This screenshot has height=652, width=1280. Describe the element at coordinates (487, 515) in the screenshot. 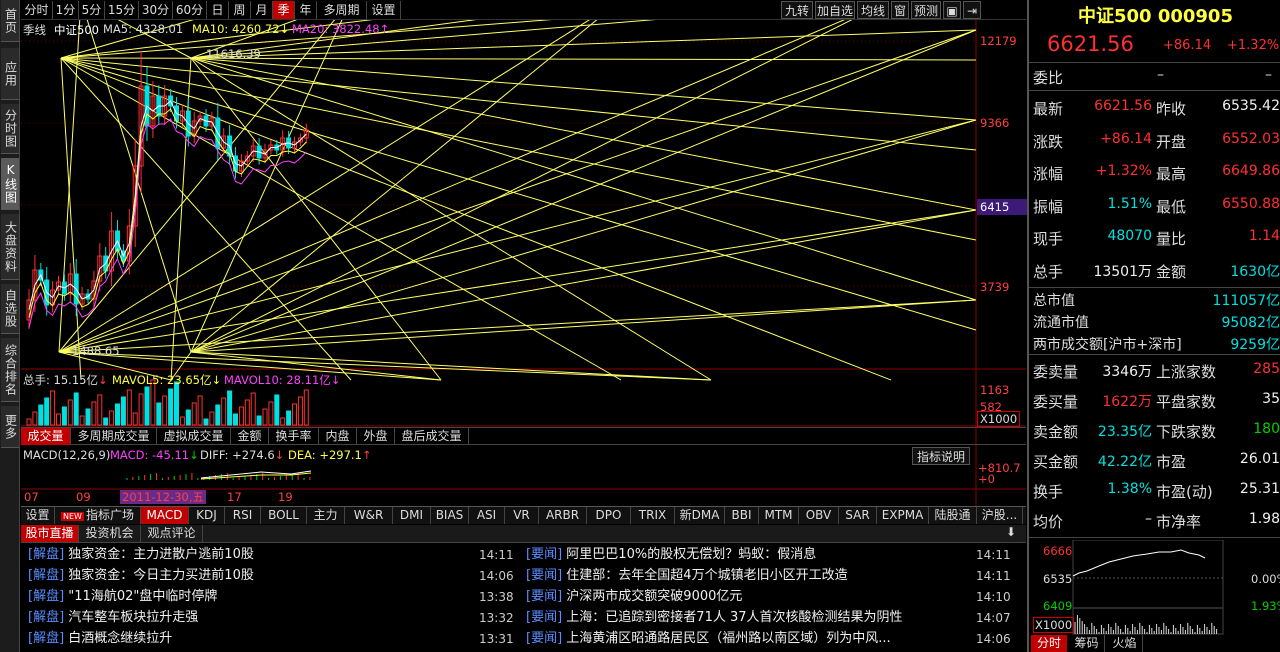

I see `ind-tab-asi: ASI` at that location.